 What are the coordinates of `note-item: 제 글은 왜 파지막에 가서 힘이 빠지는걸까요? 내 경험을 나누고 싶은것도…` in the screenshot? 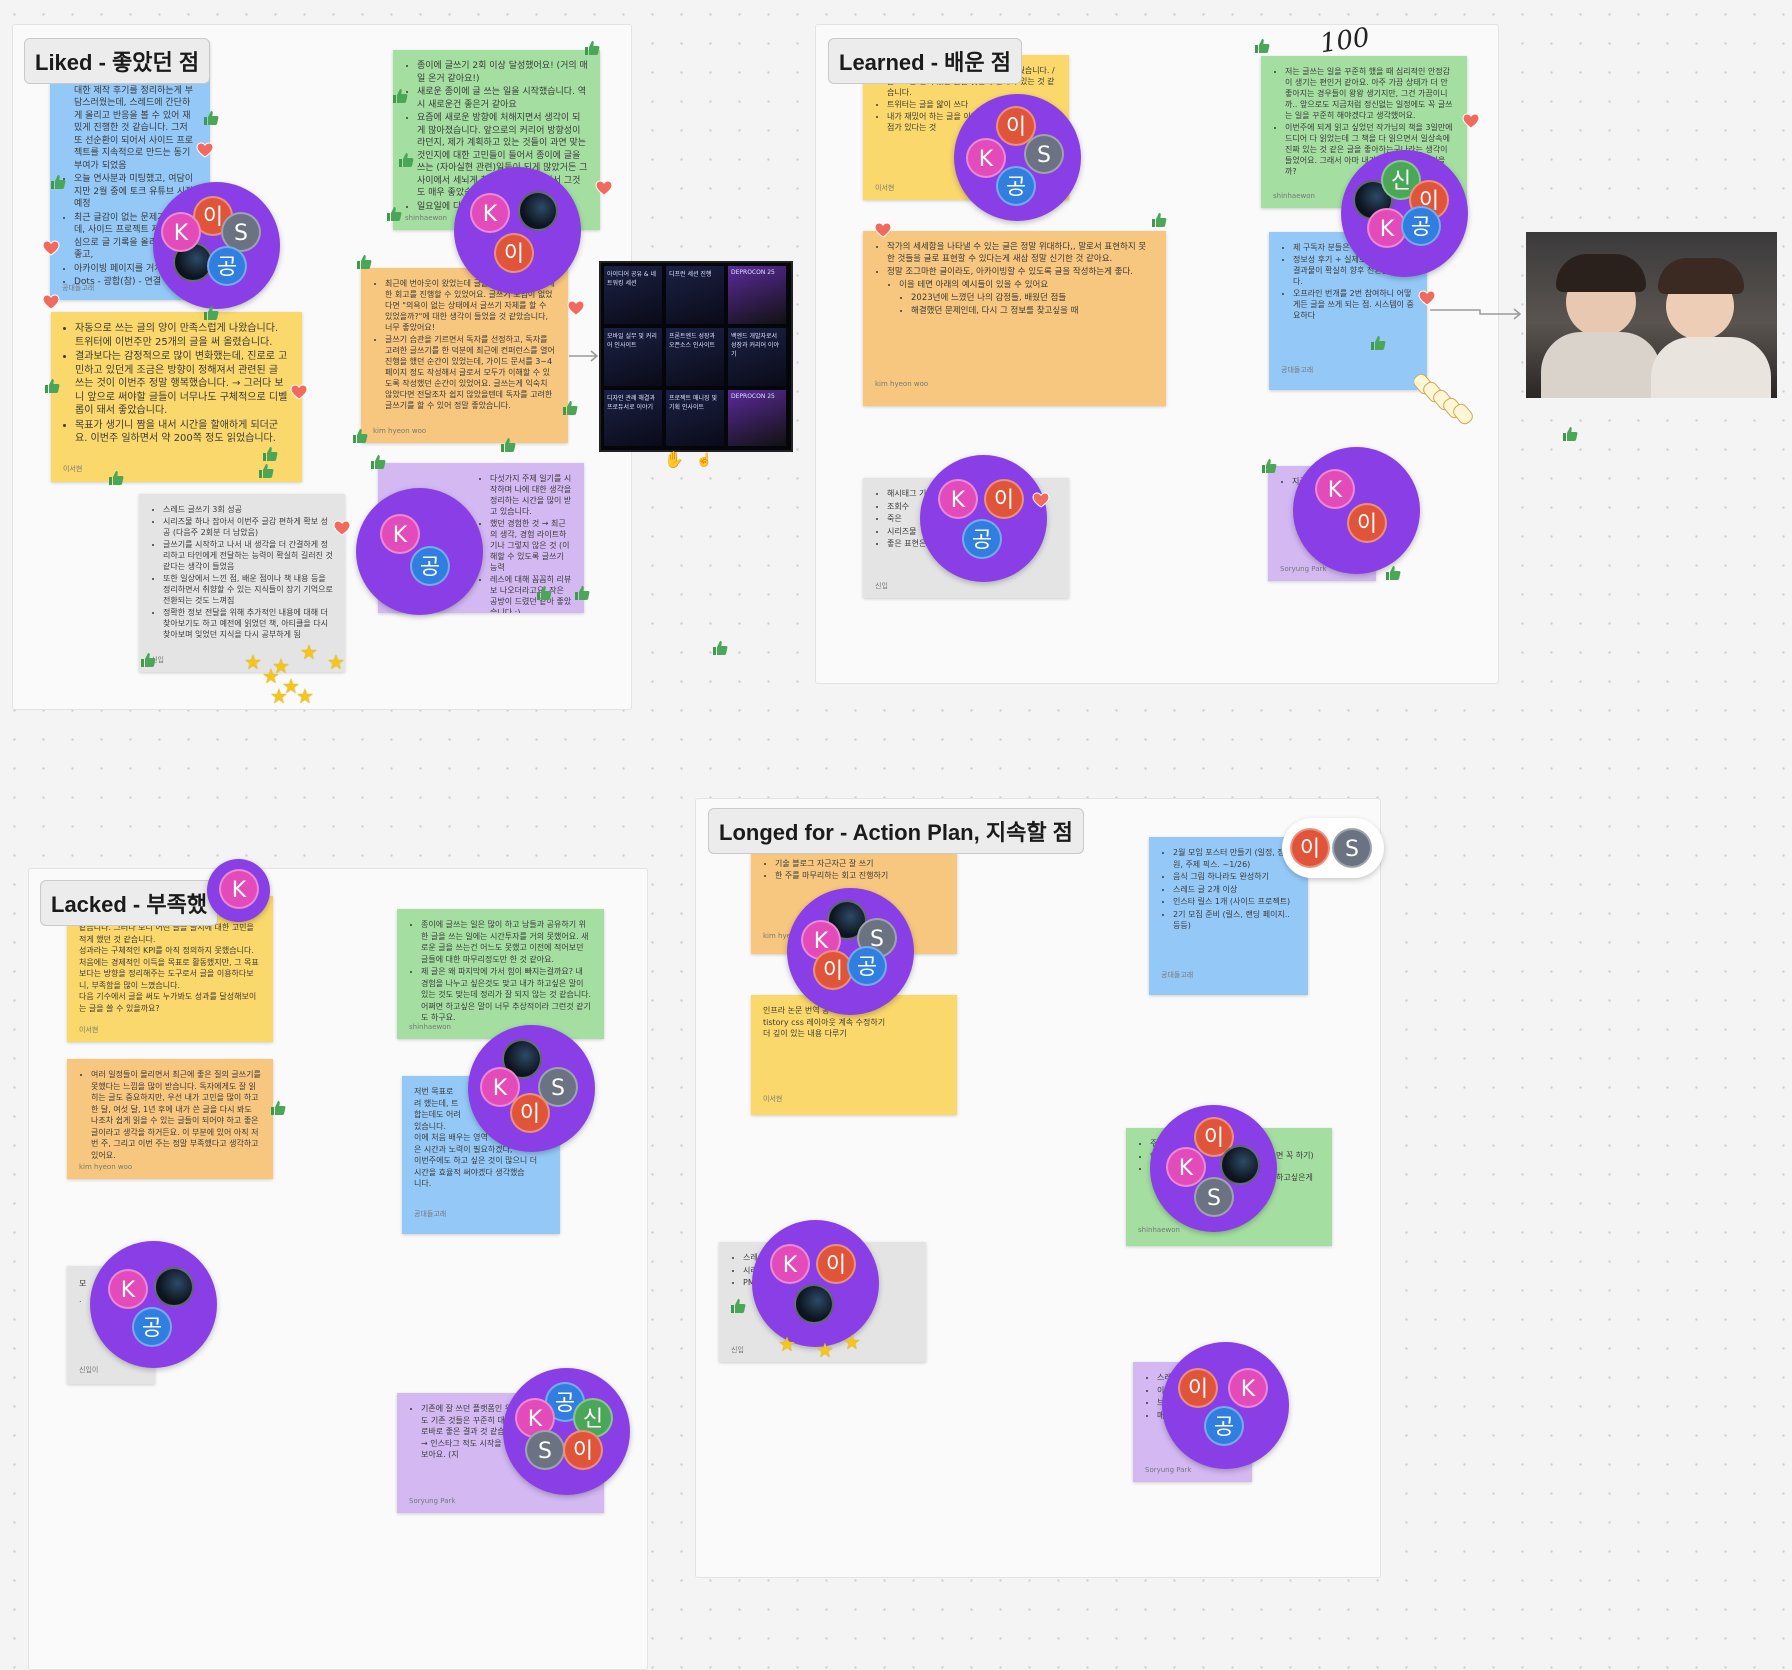 It's located at (506, 995).